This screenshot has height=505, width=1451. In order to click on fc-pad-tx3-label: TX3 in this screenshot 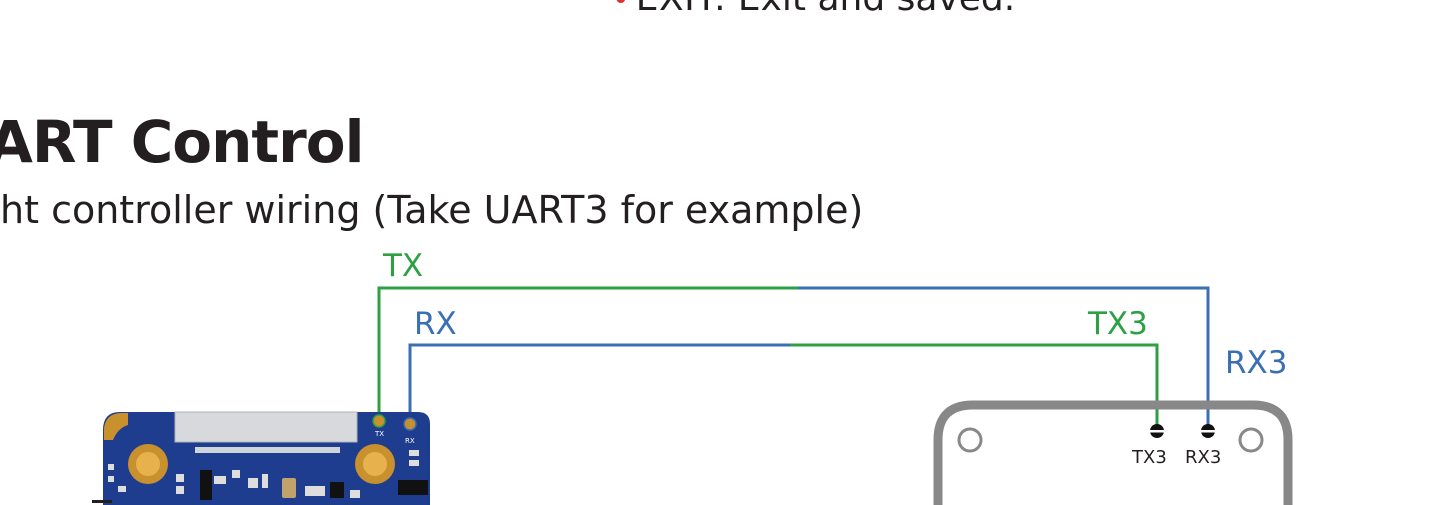, I will do `click(1149, 457)`.